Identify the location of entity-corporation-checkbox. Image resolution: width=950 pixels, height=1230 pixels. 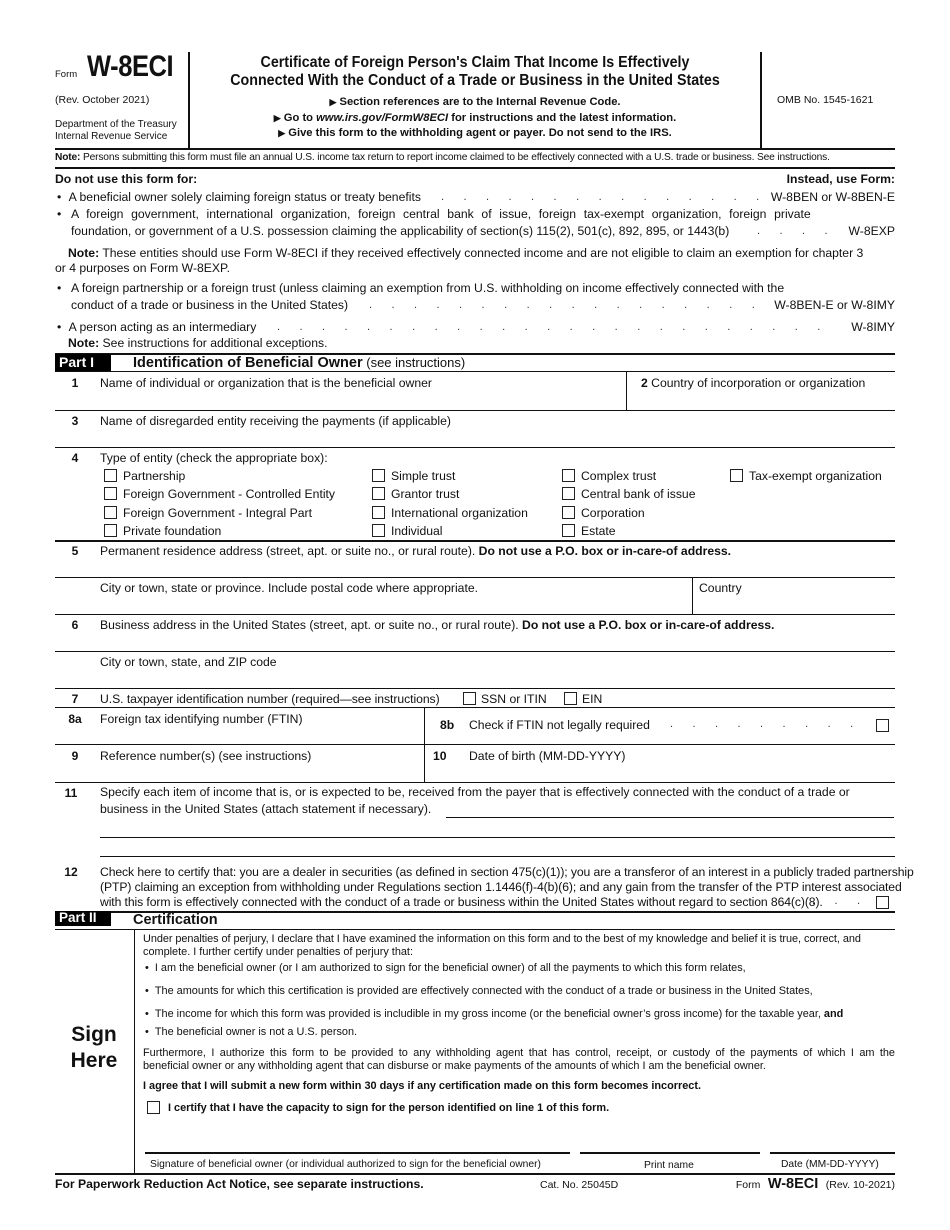
(568, 512).